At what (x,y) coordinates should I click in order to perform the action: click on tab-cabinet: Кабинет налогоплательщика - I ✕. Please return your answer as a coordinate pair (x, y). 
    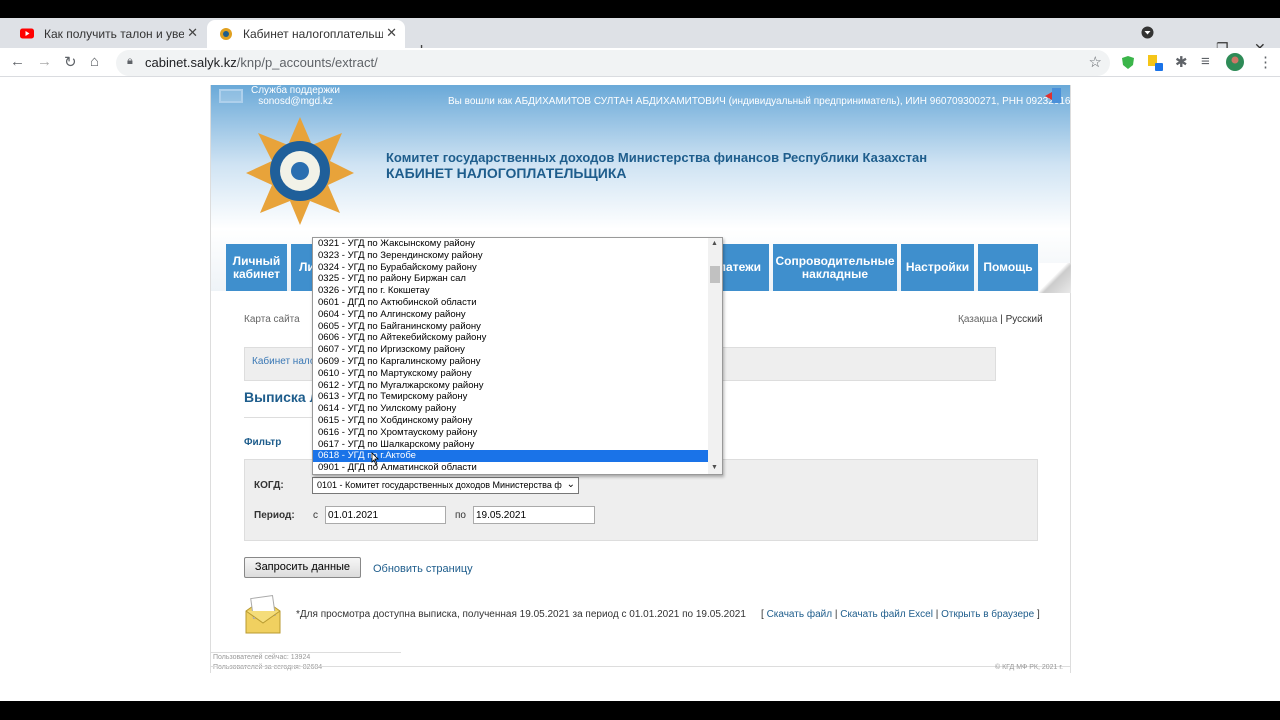
    Looking at the image, I should click on (306, 34).